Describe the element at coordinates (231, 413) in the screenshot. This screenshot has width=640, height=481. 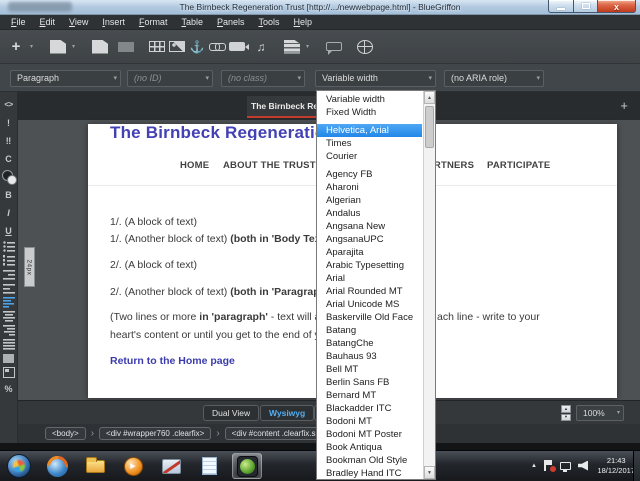
I see `dual-view-button: Dual View` at that location.